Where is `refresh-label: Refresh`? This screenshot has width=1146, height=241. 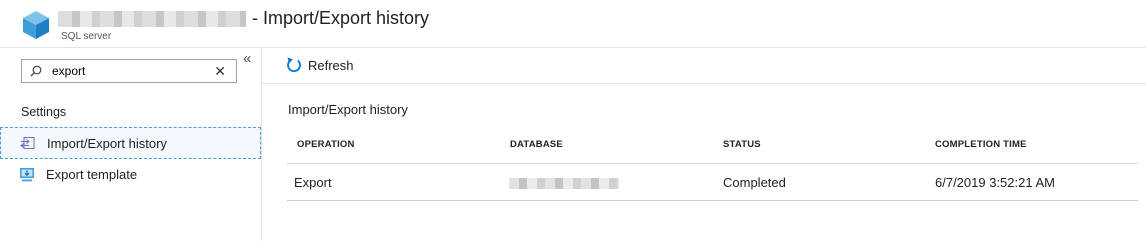 refresh-label: Refresh is located at coordinates (331, 65).